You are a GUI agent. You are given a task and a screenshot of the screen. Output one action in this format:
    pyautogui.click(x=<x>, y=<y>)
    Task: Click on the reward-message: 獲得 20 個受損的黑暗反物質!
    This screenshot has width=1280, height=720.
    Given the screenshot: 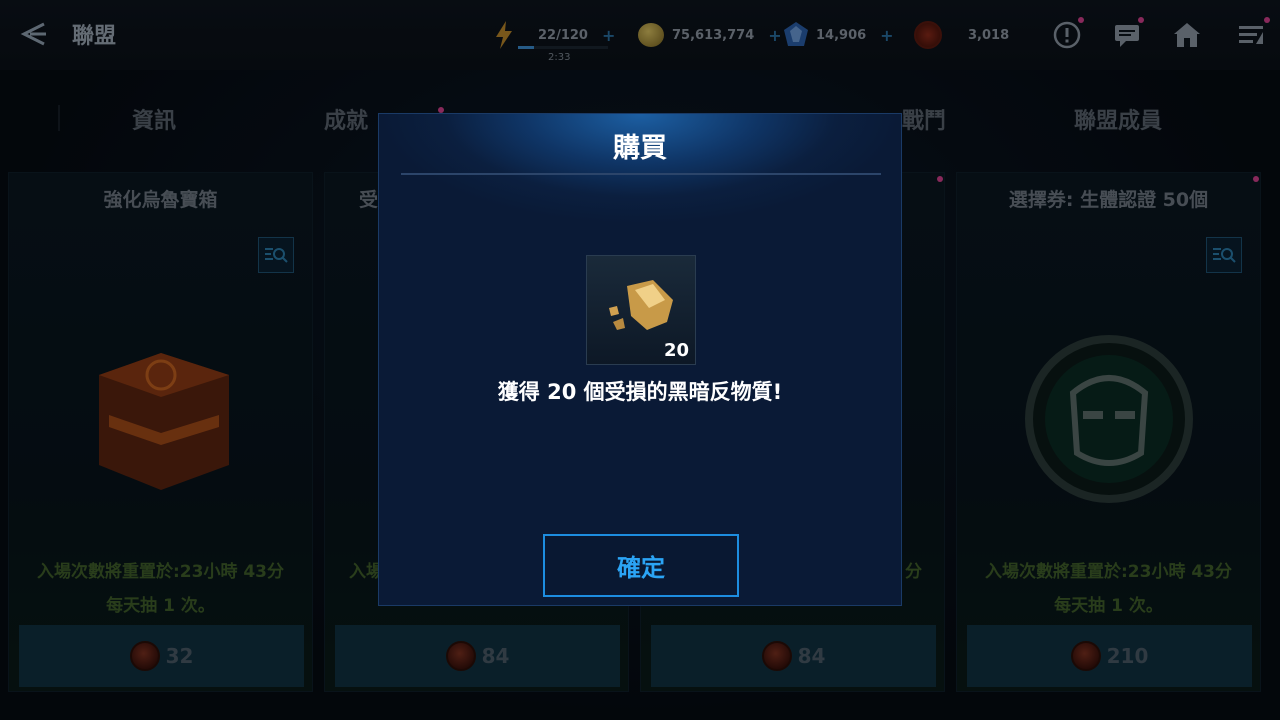 What is the action you would take?
    pyautogui.click(x=640, y=392)
    